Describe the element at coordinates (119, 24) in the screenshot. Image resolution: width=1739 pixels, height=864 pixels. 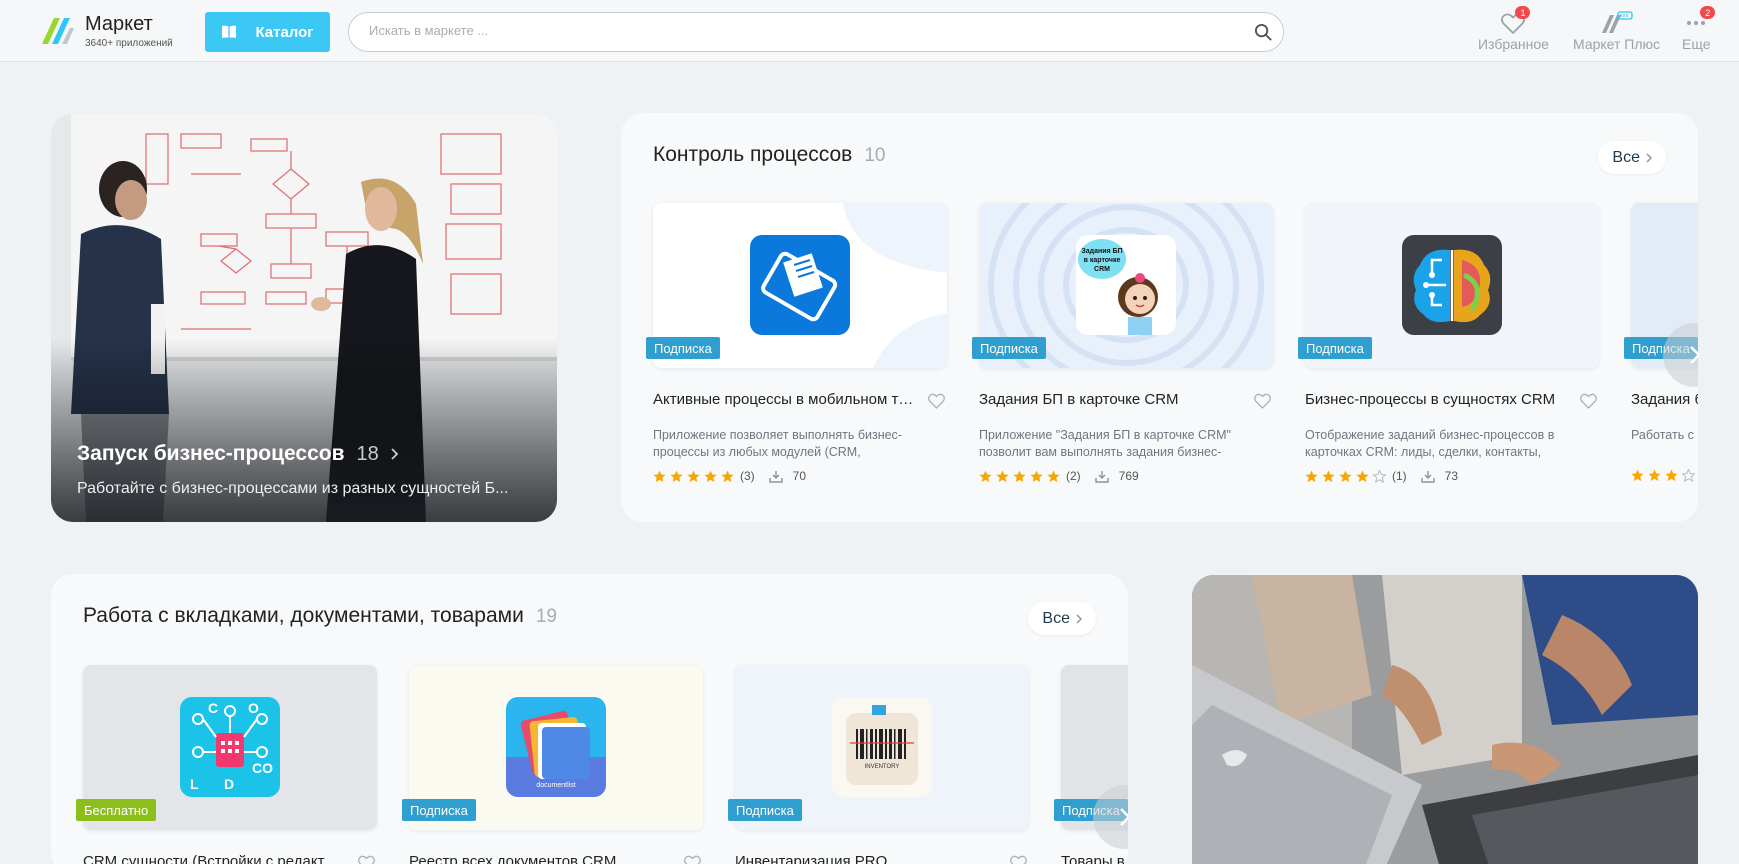
I see `brand-title: Маркет` at that location.